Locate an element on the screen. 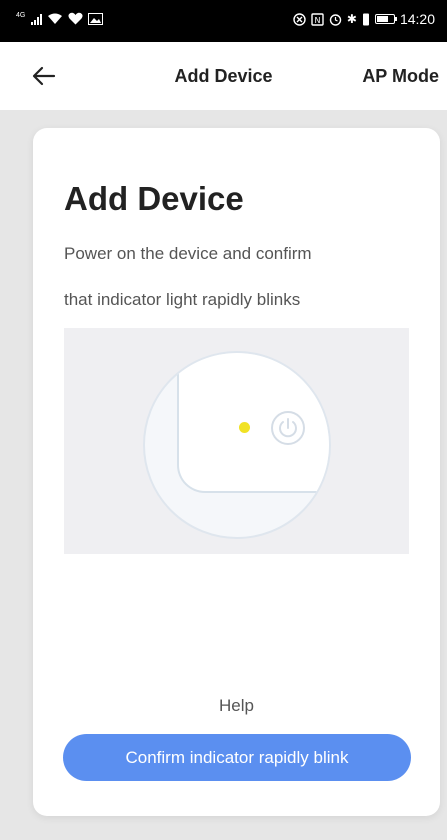 This screenshot has width=447, height=840. instruction-text-line-1: Power on the device and confirm is located at coordinates (188, 253).